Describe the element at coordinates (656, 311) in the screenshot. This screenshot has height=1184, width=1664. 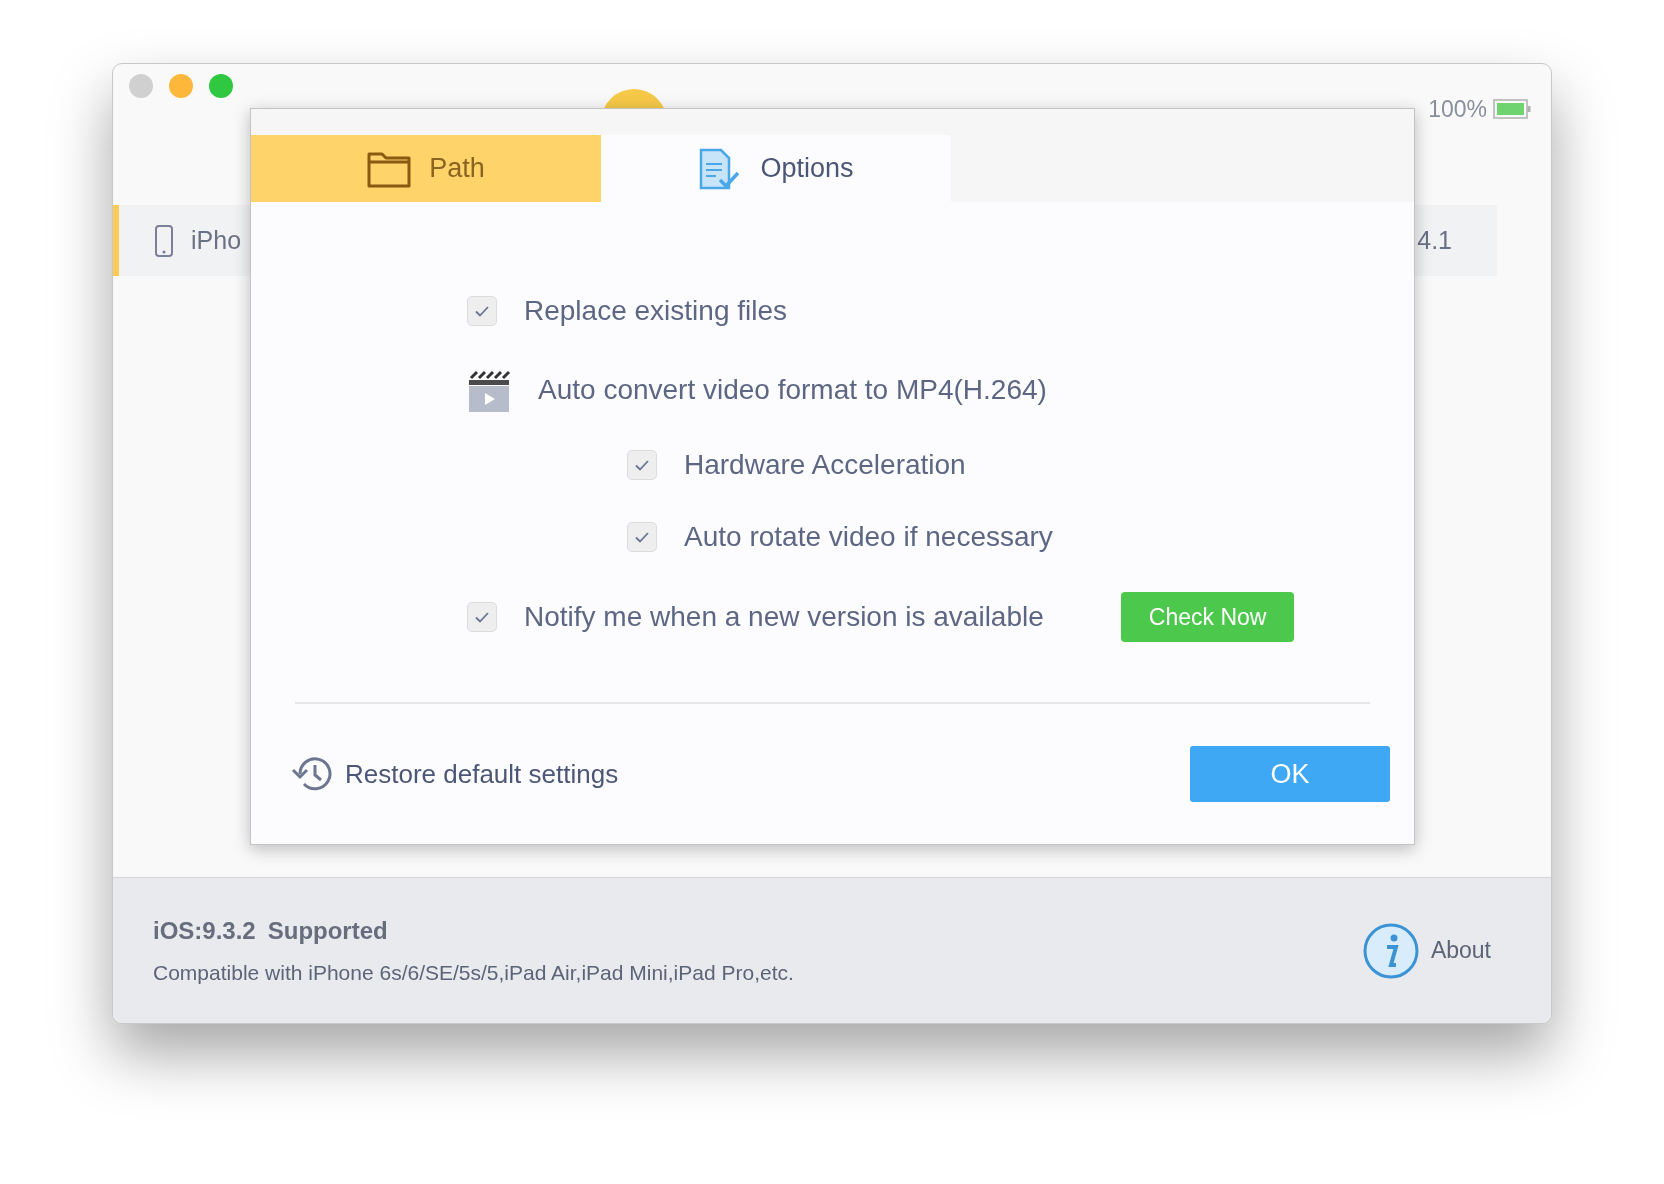
I see `option-label: Replace existing files` at that location.